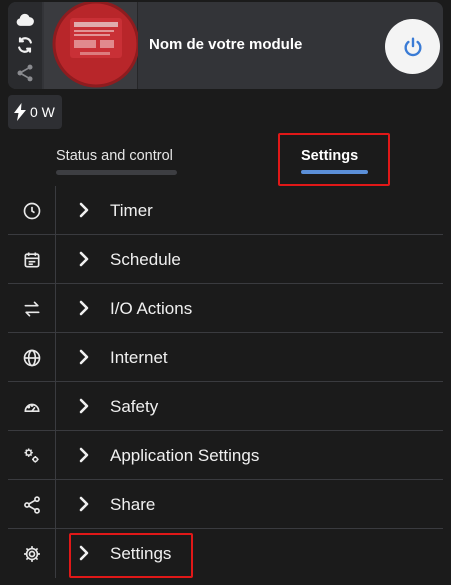 This screenshot has height=585, width=451. What do you see at coordinates (114, 156) in the screenshot?
I see `tab-status-and-control: Status and control` at bounding box center [114, 156].